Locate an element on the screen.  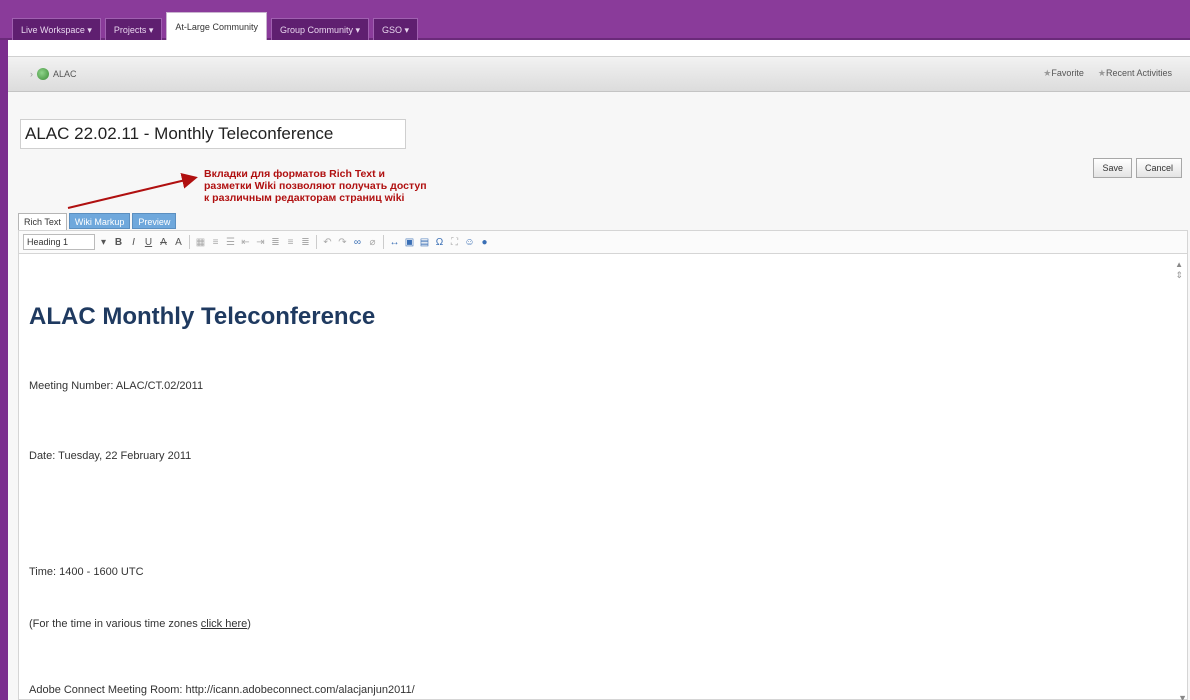
bold-icon: B is located at coordinates (118, 242).